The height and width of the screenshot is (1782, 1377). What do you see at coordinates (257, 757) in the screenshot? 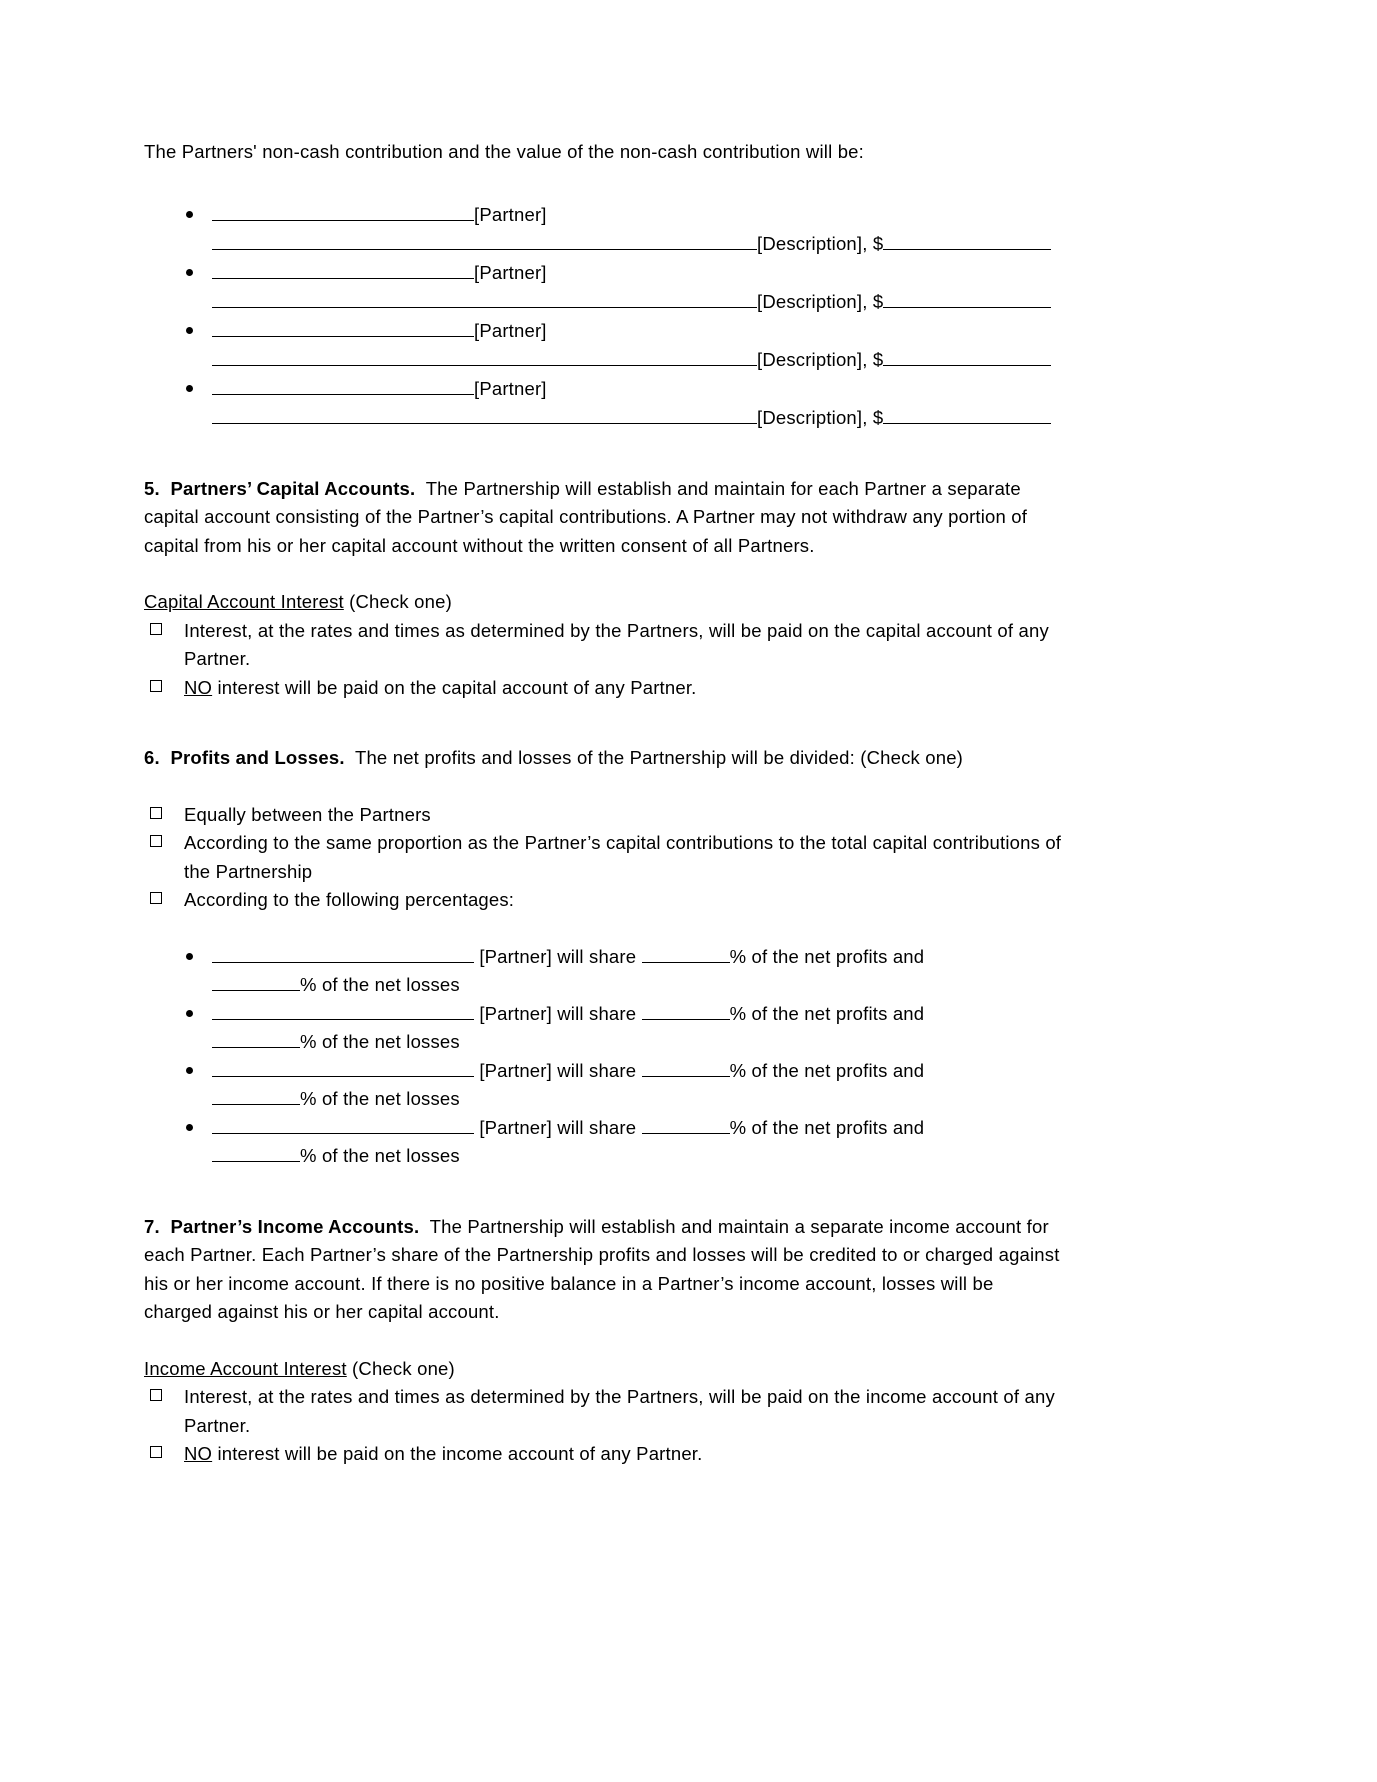
I see `section-6-heading: Profits and Losses.` at bounding box center [257, 757].